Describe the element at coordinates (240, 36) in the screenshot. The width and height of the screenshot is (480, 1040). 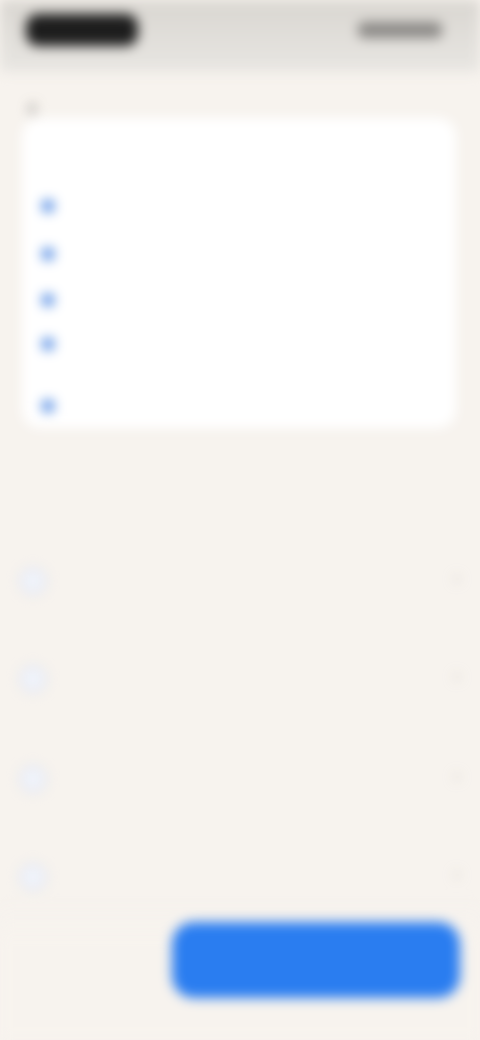
I see `status-bar` at that location.